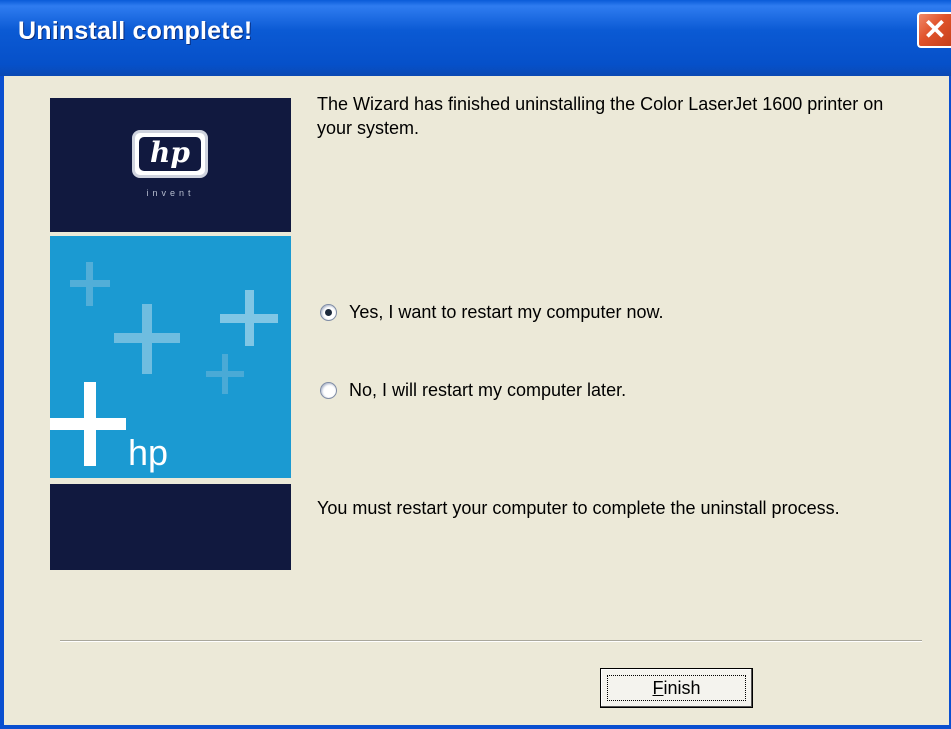 Image resolution: width=951 pixels, height=729 pixels. I want to click on hp-logo-text: hp, so click(170, 154).